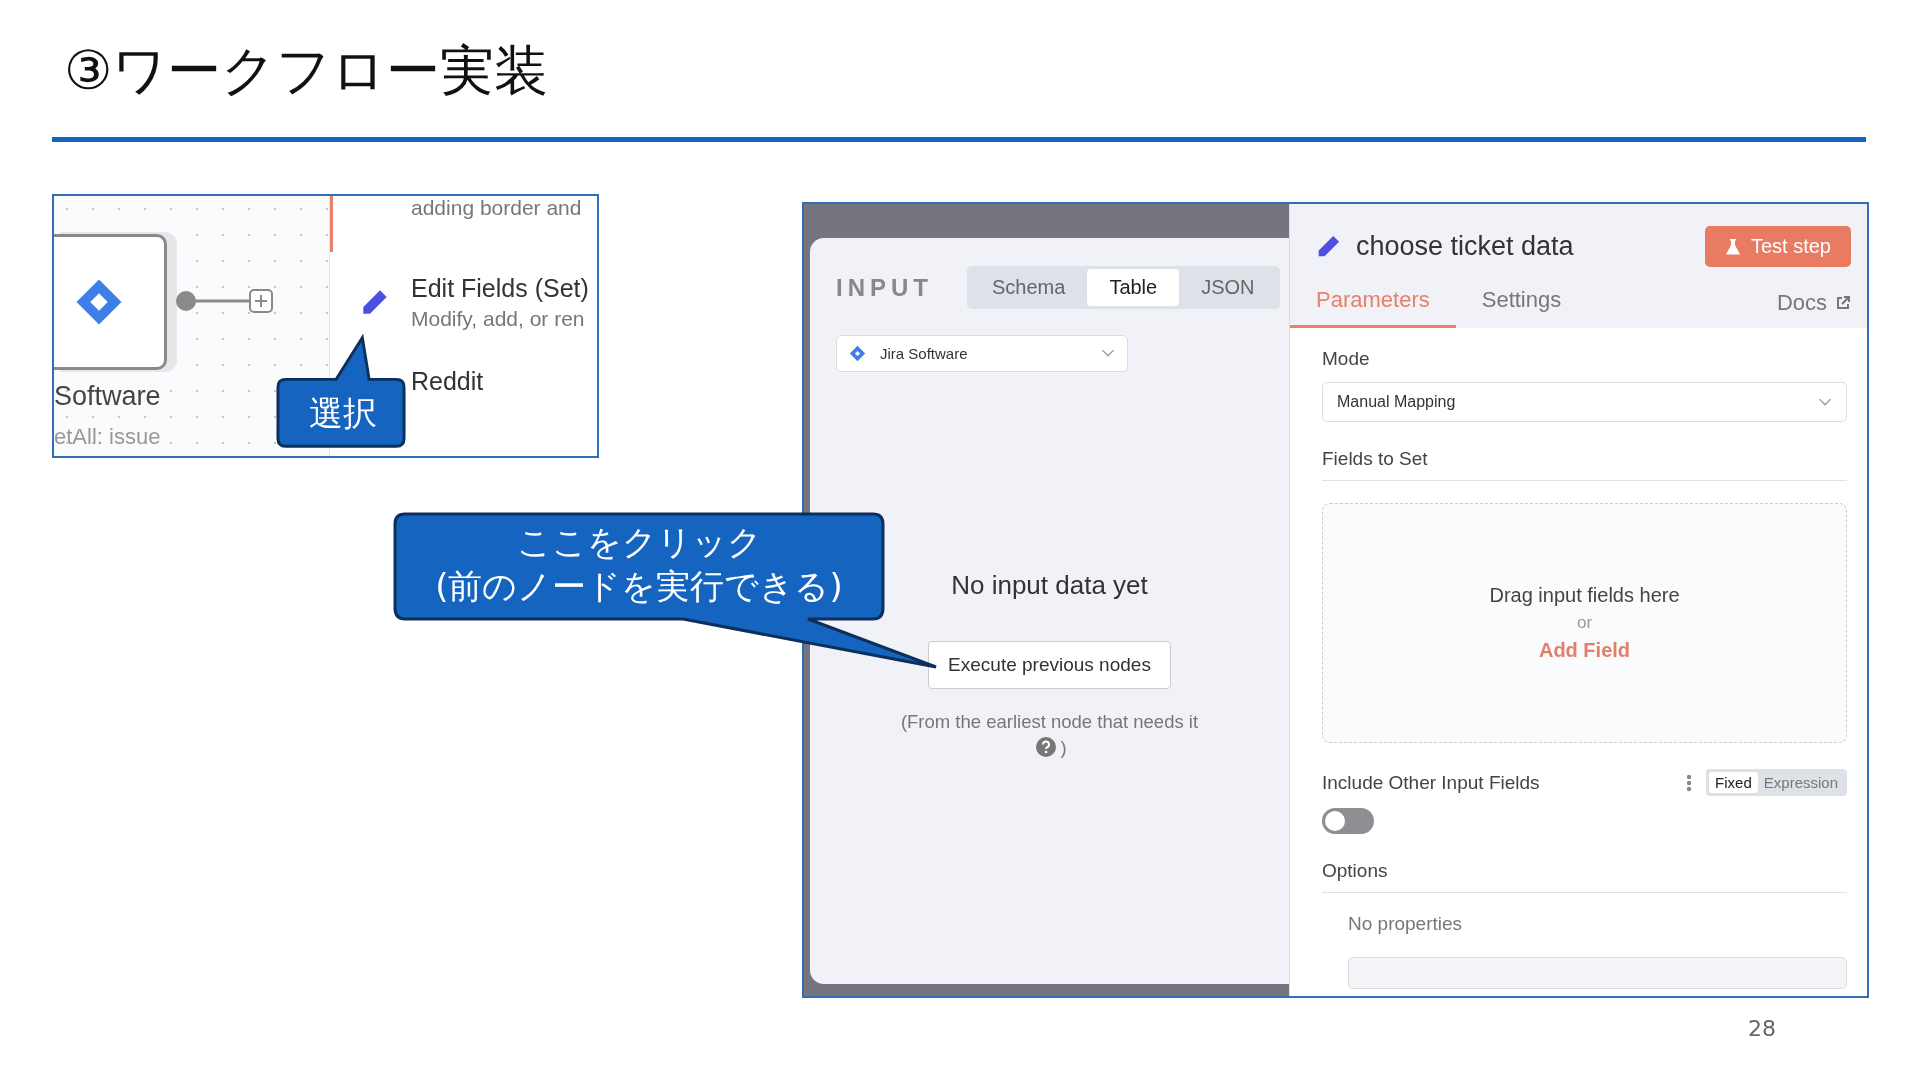 The height and width of the screenshot is (1080, 1920). I want to click on add-field-link: Add Field, so click(1584, 650).